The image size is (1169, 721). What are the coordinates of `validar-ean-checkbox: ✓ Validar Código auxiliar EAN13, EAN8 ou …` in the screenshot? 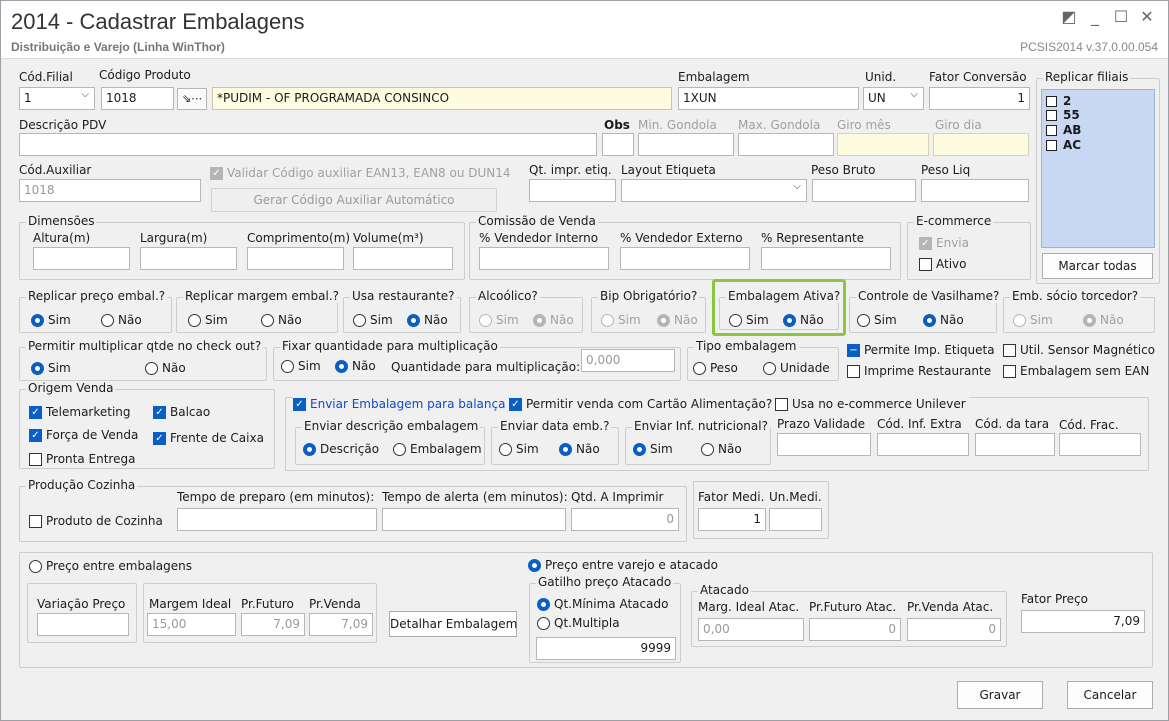 It's located at (360, 173).